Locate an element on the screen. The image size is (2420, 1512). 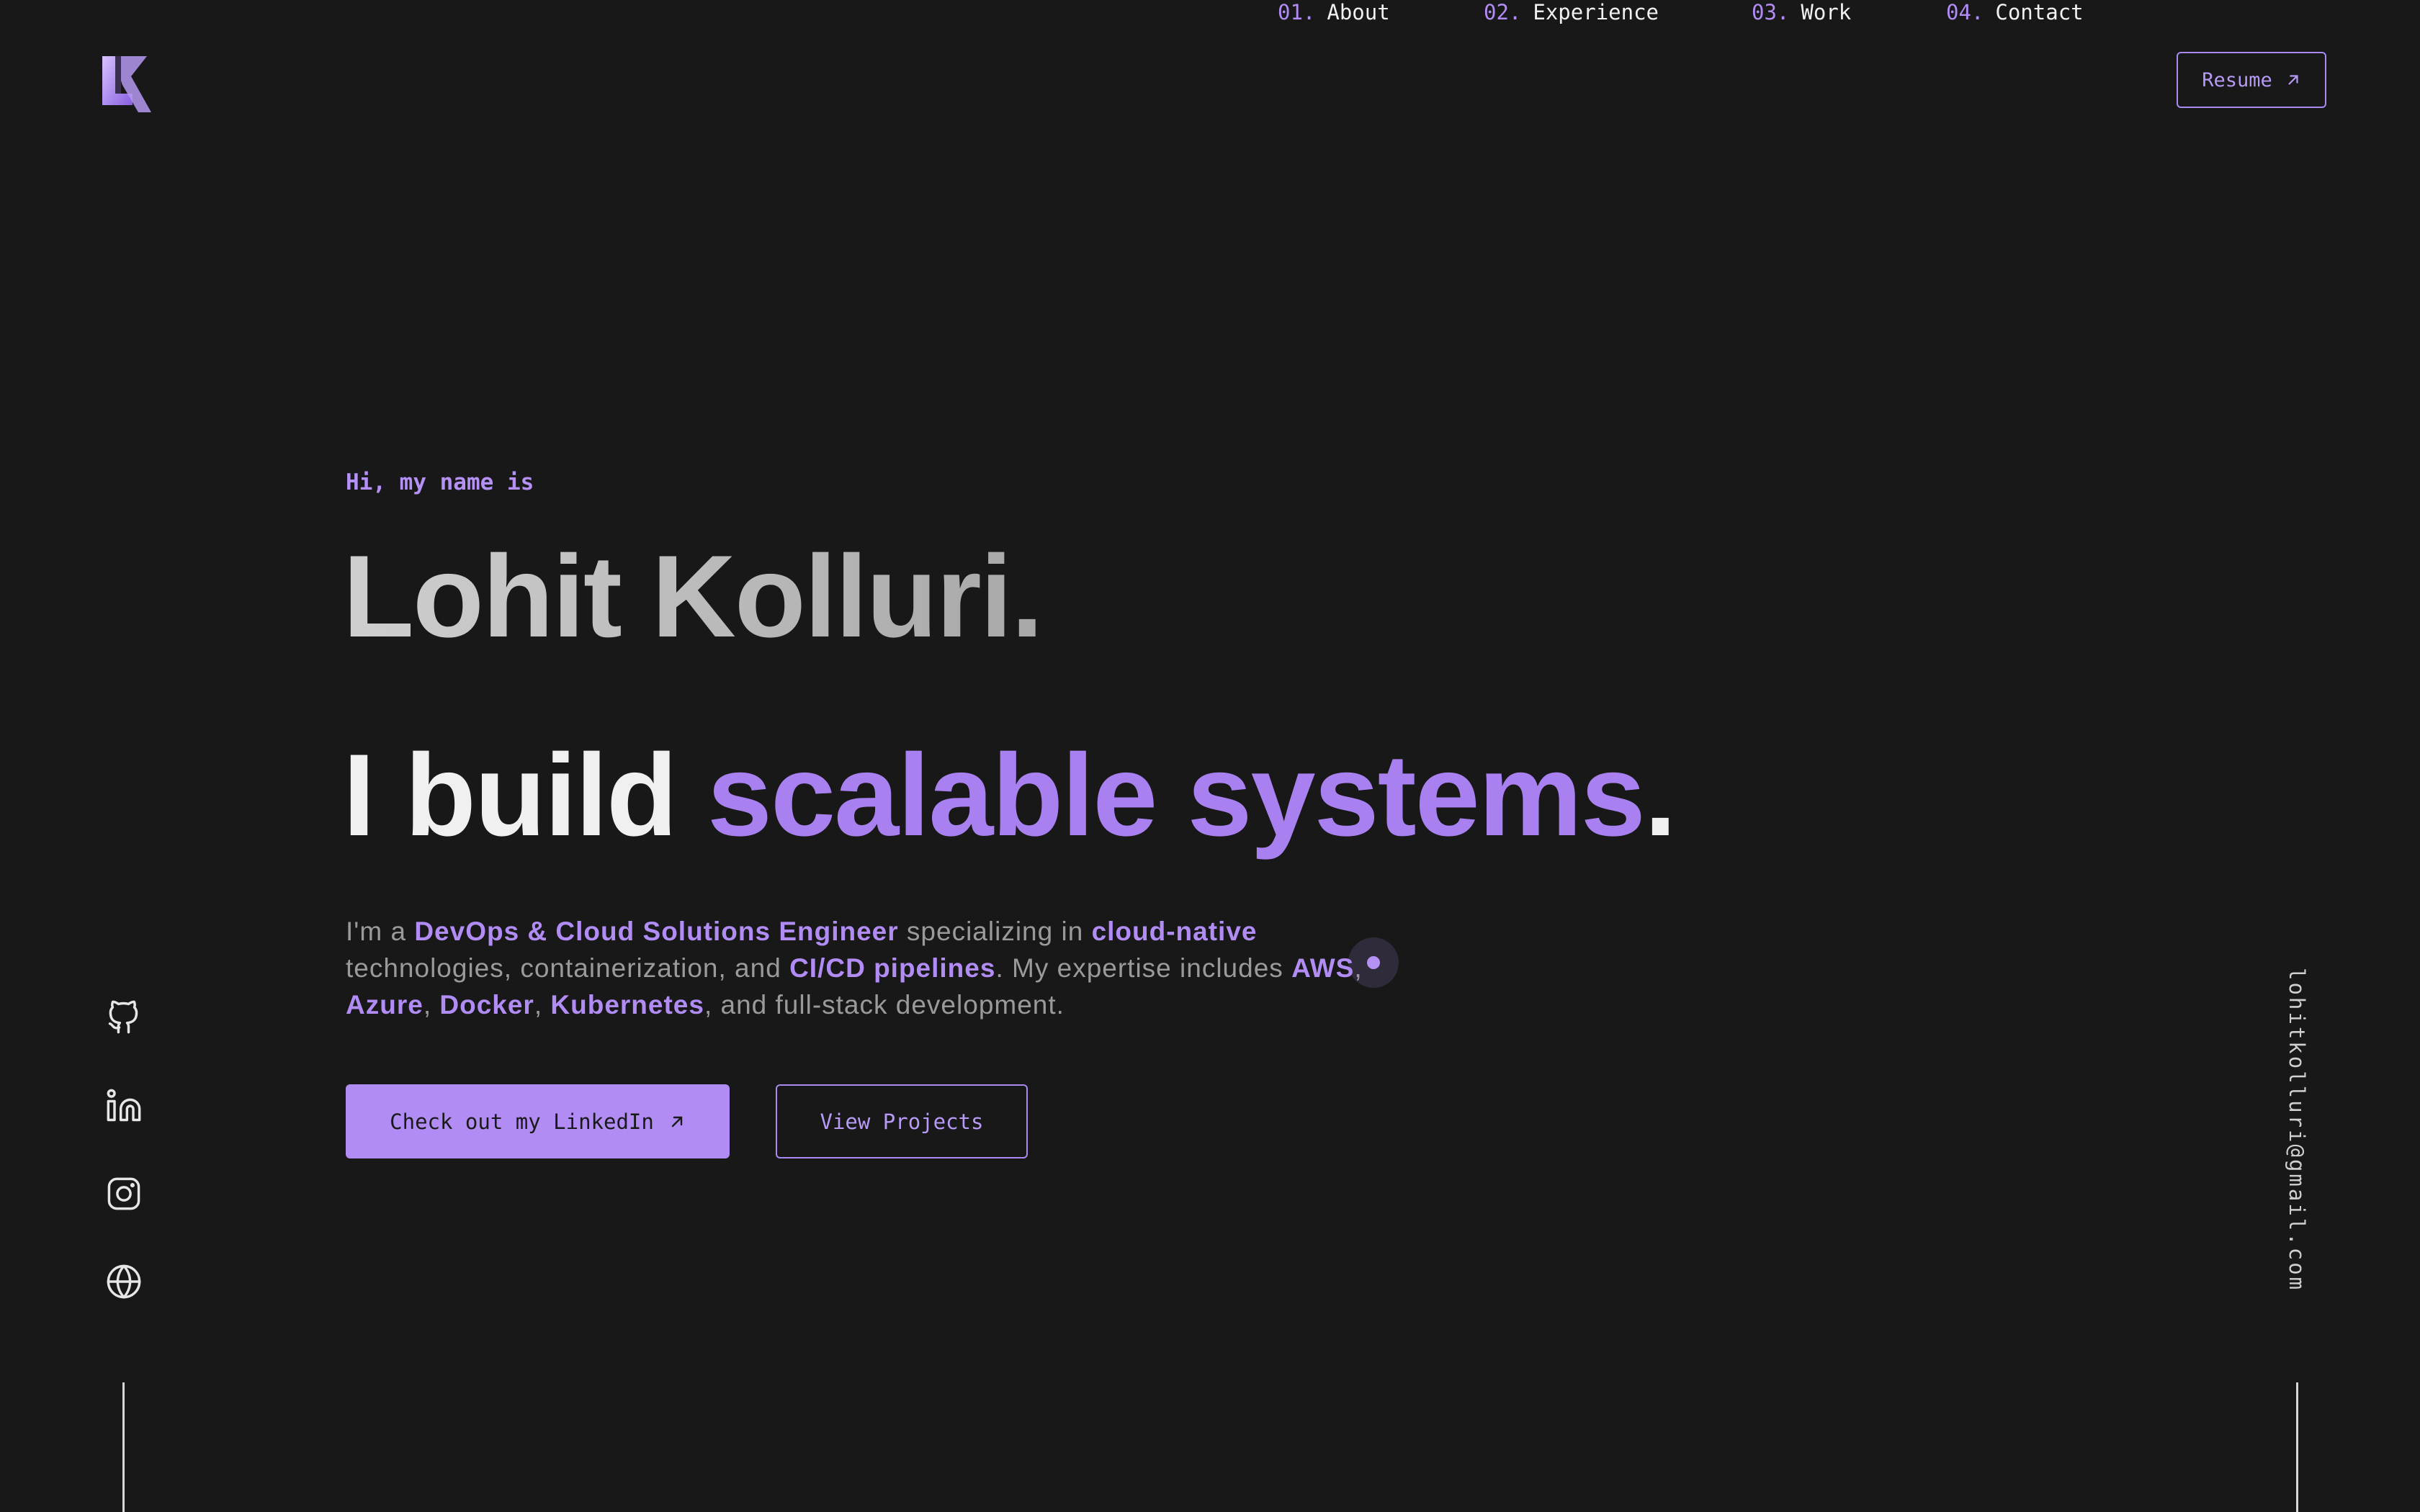
nav-number: 03. is located at coordinates (1771, 12).